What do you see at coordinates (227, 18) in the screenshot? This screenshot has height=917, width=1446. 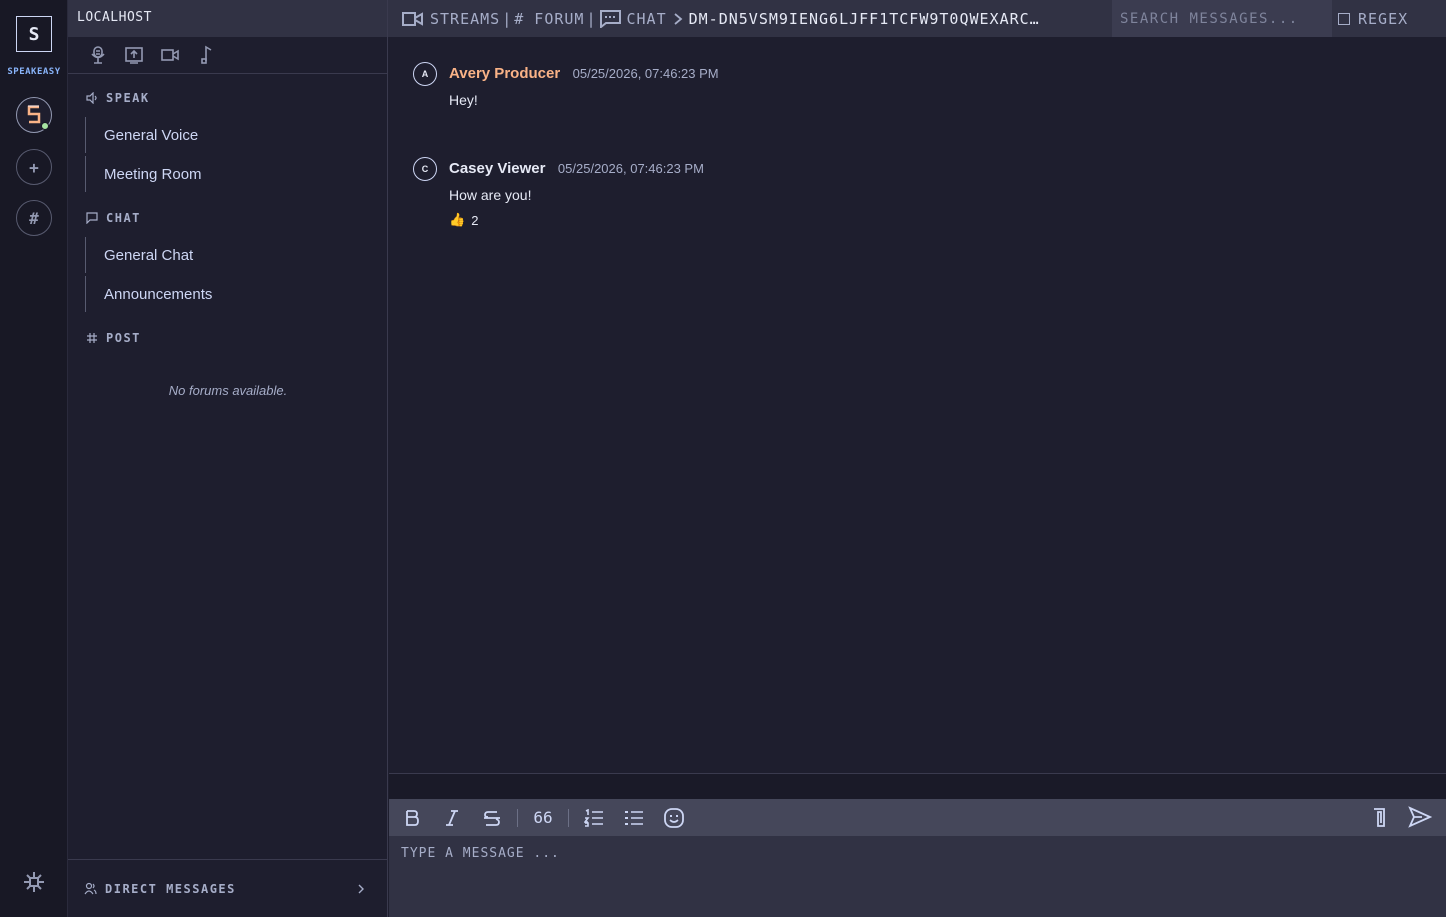 I see `server-name-header: LOCALHOST` at bounding box center [227, 18].